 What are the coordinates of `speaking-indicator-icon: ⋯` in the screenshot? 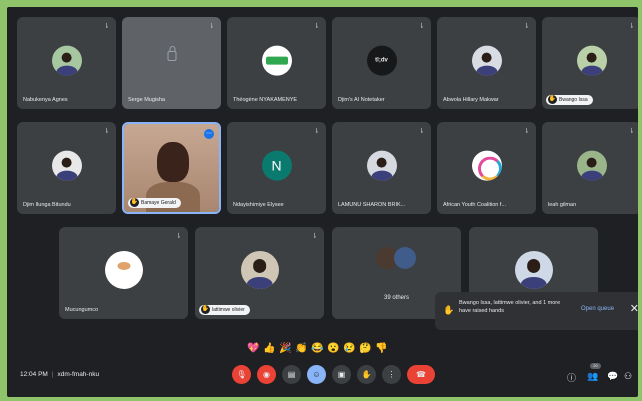 It's located at (209, 134).